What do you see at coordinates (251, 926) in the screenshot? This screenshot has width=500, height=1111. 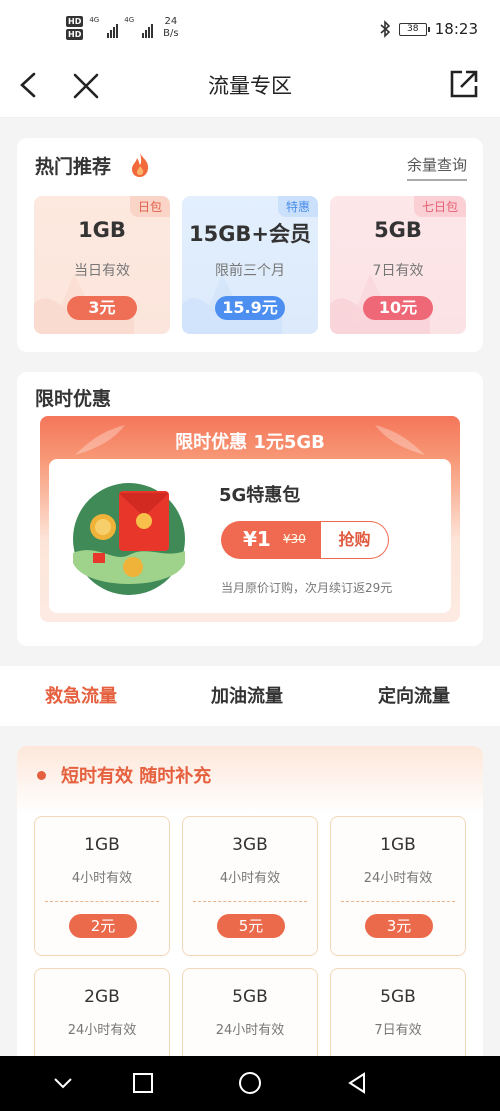 I see `tile-price-button: 5元` at bounding box center [251, 926].